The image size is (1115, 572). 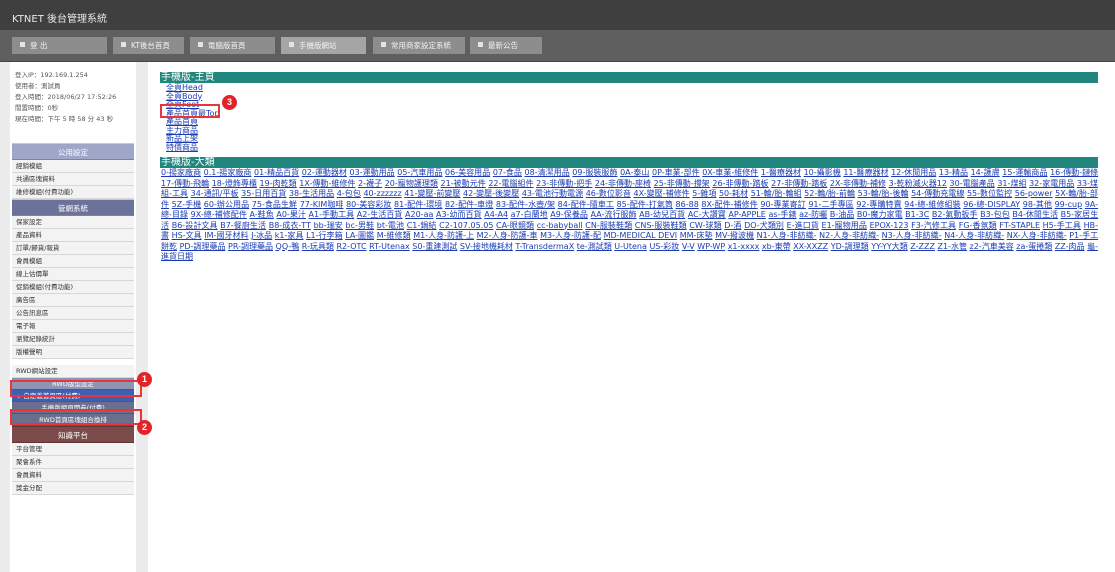 I want to click on category-link: M1-人身-防護-上, so click(x=443, y=235).